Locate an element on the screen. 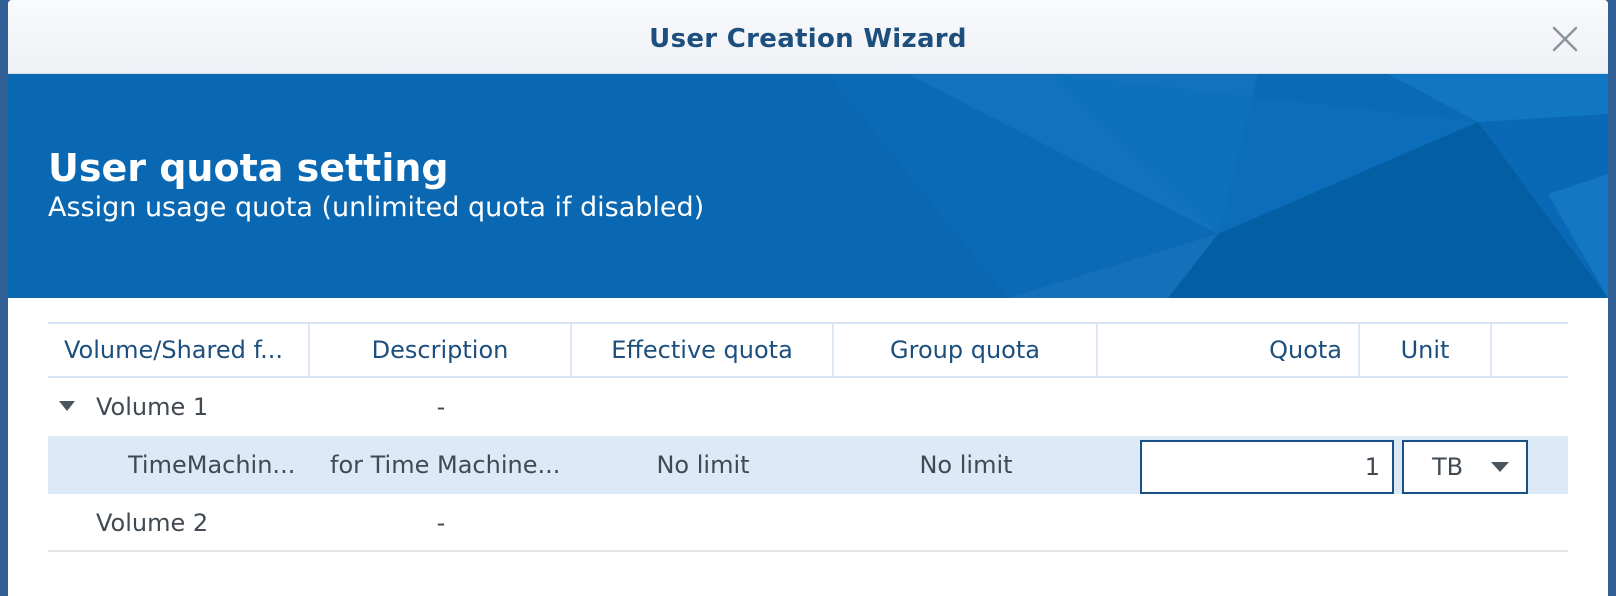 The height and width of the screenshot is (596, 1616). unit-selected-value: TB is located at coordinates (1448, 467).